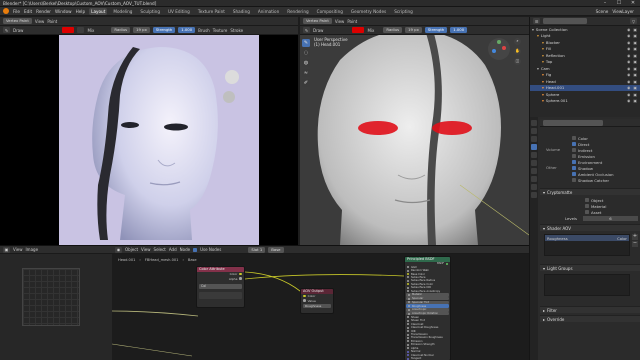  I want to click on workspace-tab-animation: Animation, so click(268, 11).